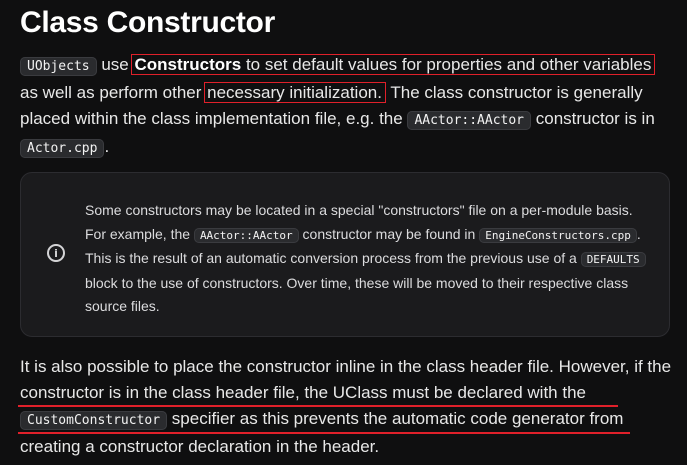  Describe the element at coordinates (389, 233) in the screenshot. I see `text: constructor may be found in` at that location.